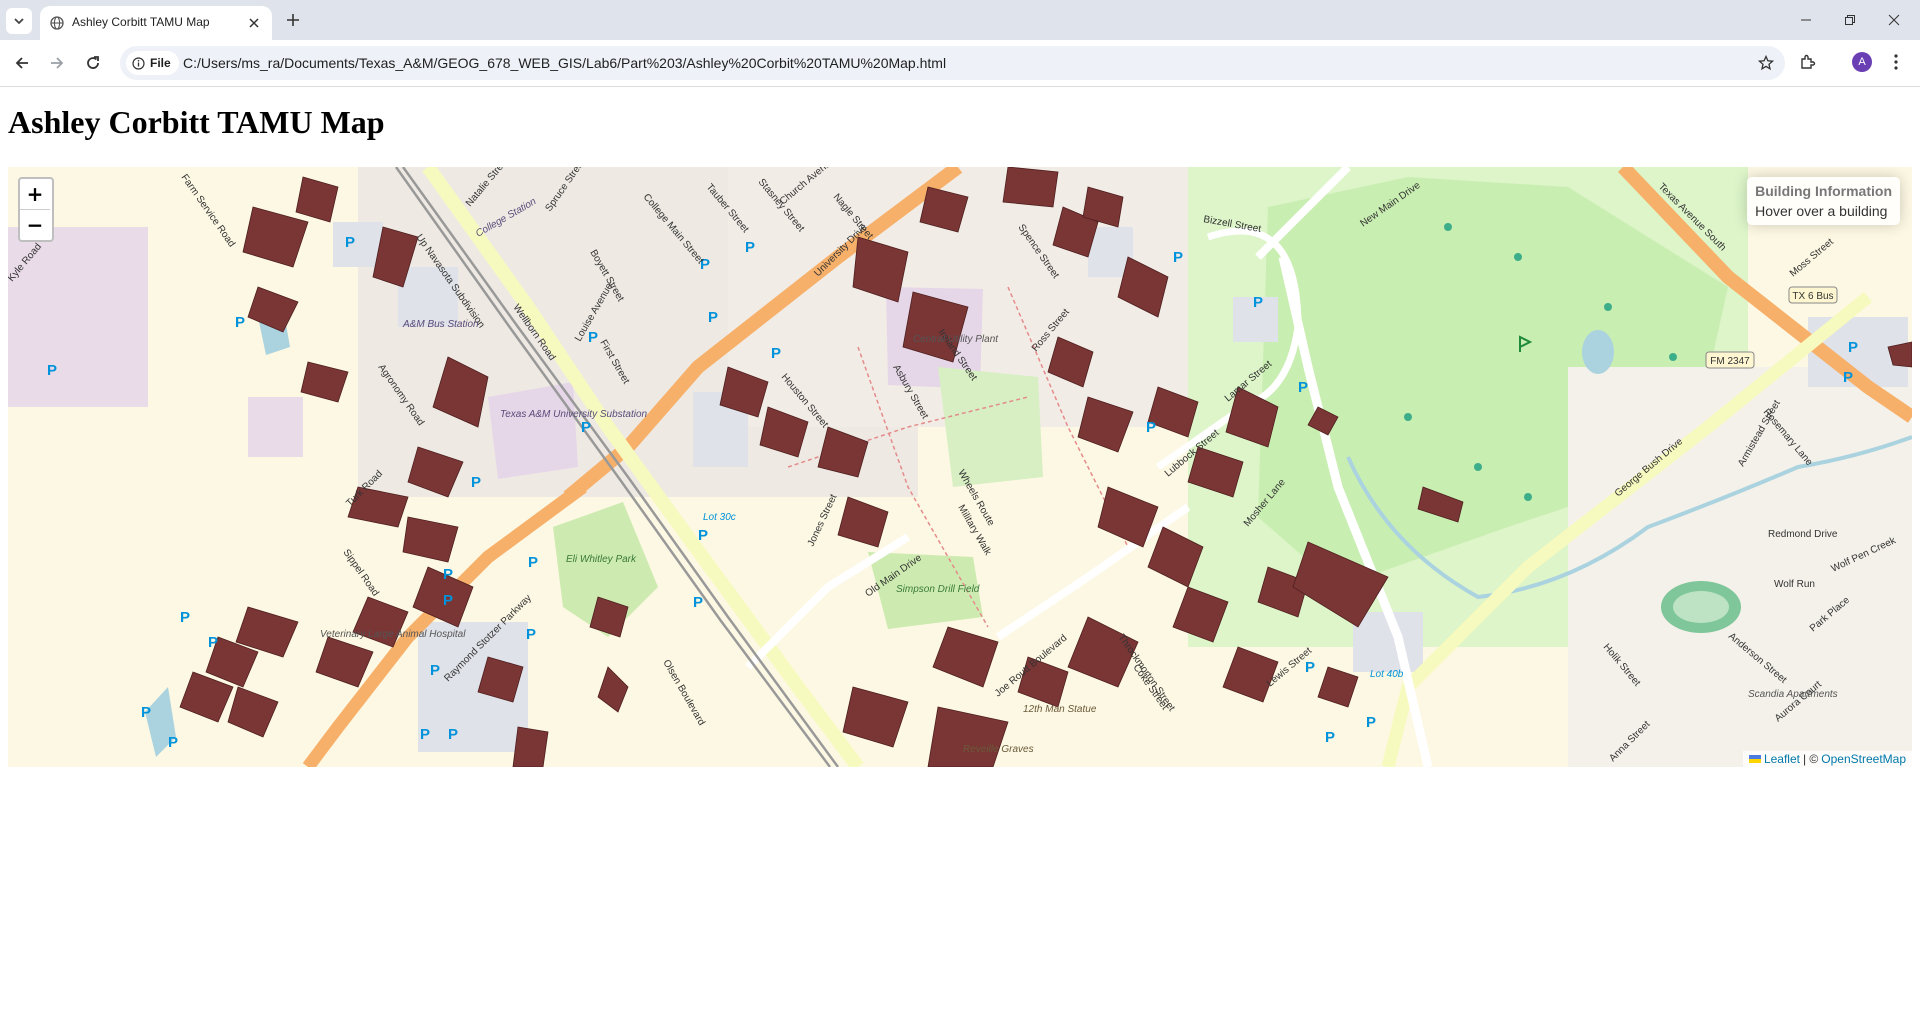 Image resolution: width=1920 pixels, height=1032 pixels. Describe the element at coordinates (393, 634) in the screenshot. I see `place-label: Veterinary Large Animal Hospital` at that location.